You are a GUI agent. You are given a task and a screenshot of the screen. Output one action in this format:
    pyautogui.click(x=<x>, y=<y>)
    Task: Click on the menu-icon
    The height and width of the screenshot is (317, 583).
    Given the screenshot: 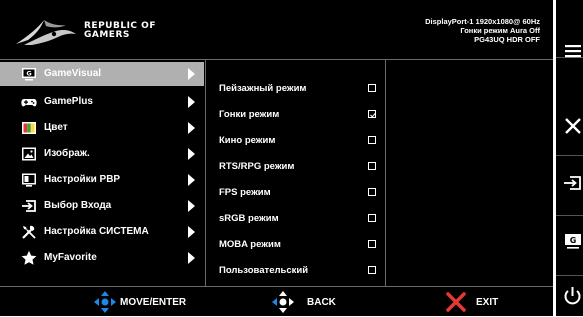 What is the action you would take?
    pyautogui.click(x=573, y=51)
    